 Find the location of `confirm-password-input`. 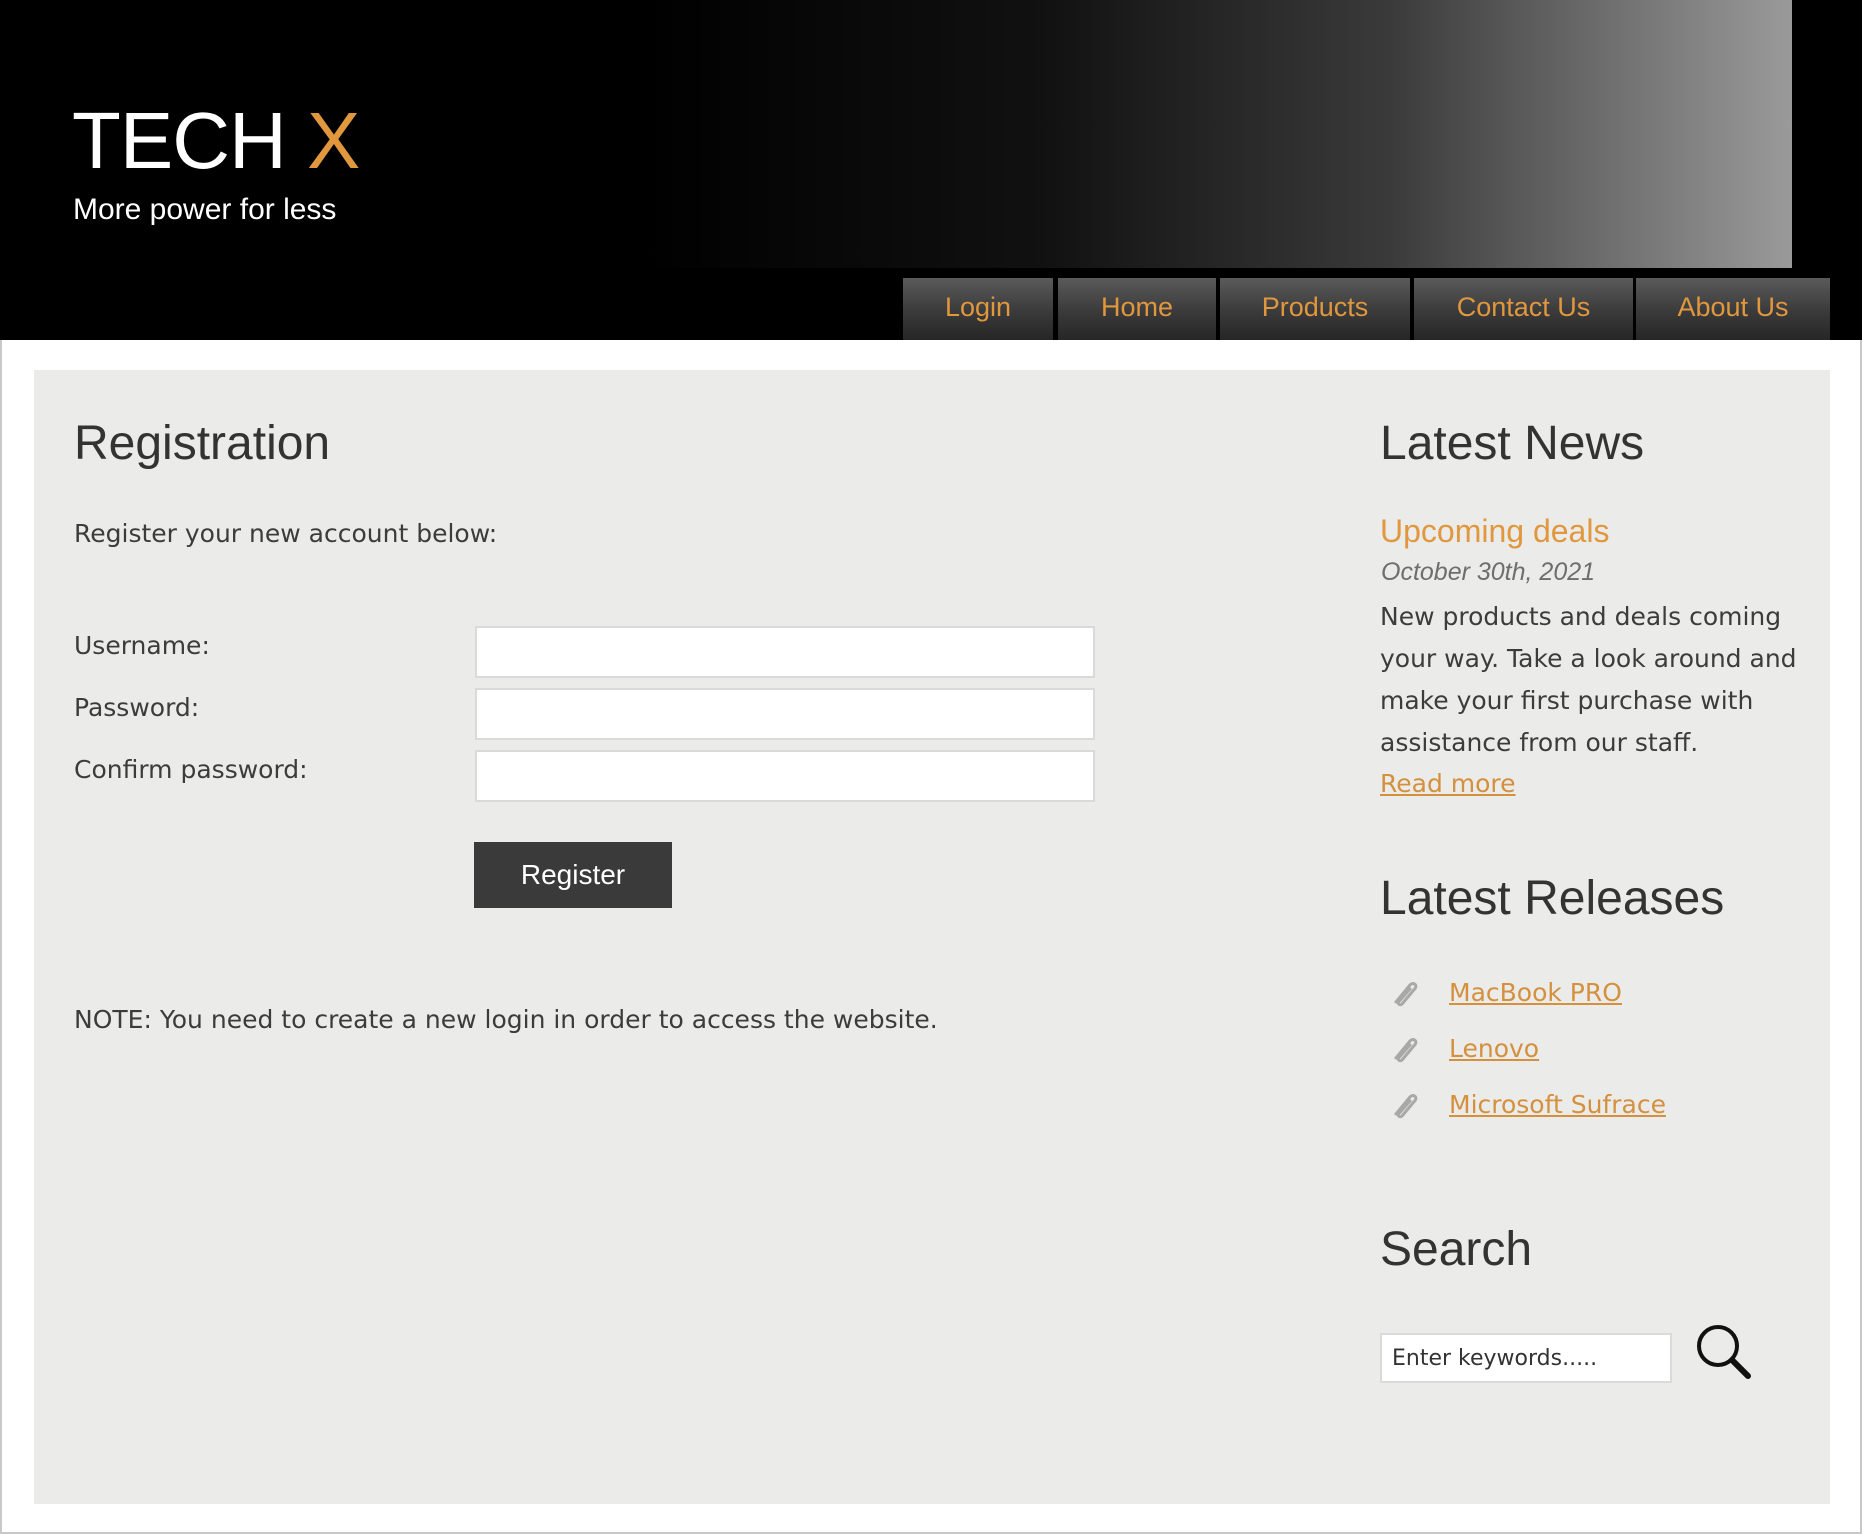

confirm-password-input is located at coordinates (785, 776).